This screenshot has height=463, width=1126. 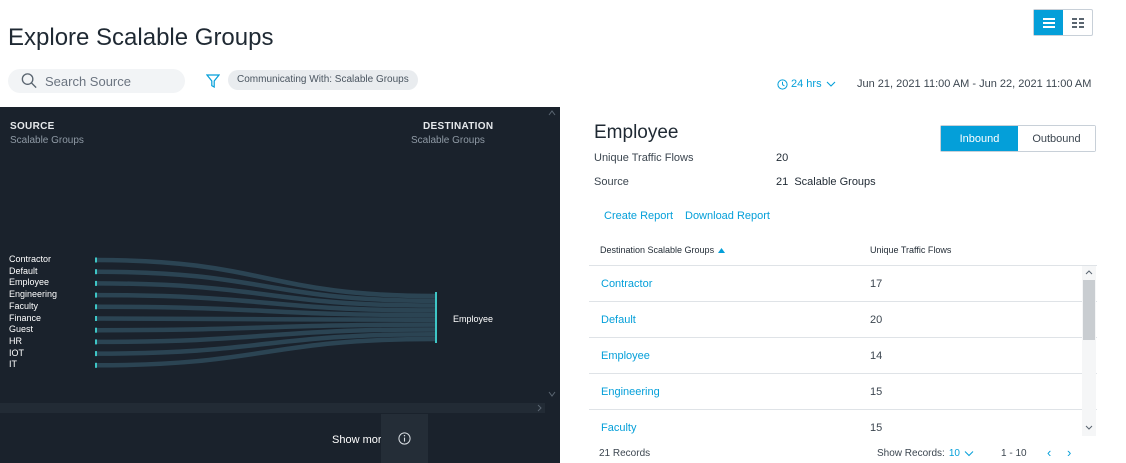 I want to click on source-node-label: Faculty, so click(x=23, y=306).